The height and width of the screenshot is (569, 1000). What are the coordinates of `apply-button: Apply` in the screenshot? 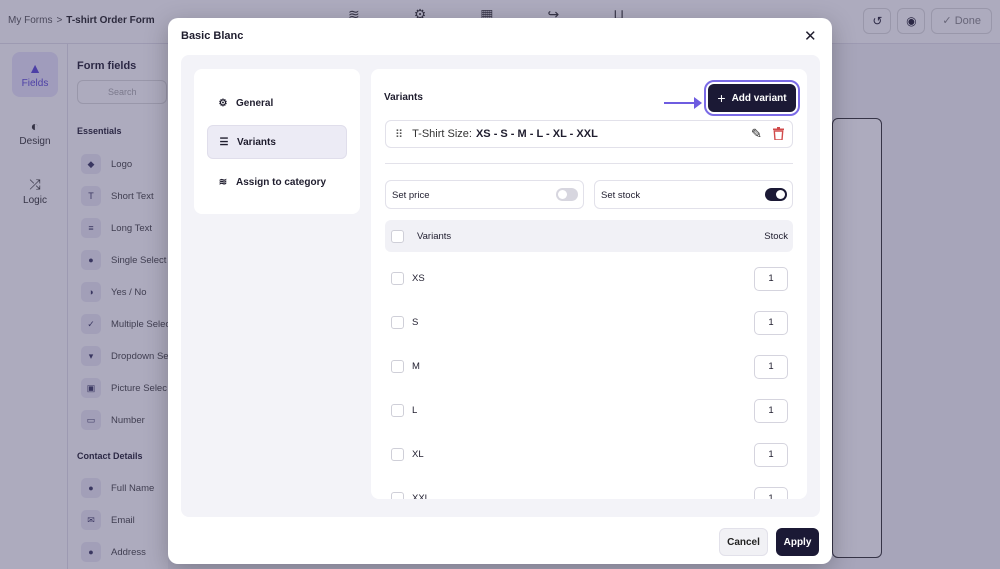 It's located at (797, 542).